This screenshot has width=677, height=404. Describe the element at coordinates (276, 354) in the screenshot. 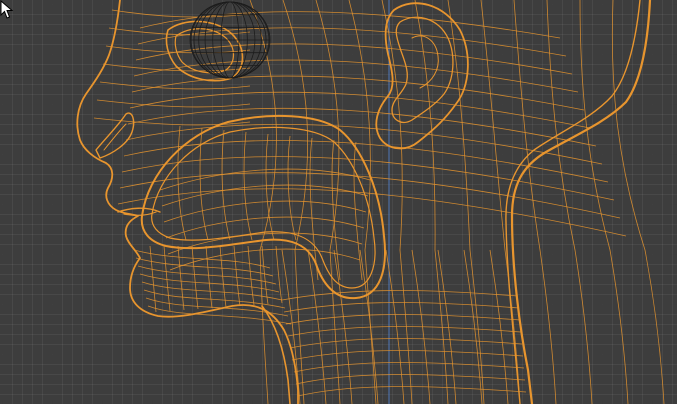

I see `neck-front-outline` at that location.